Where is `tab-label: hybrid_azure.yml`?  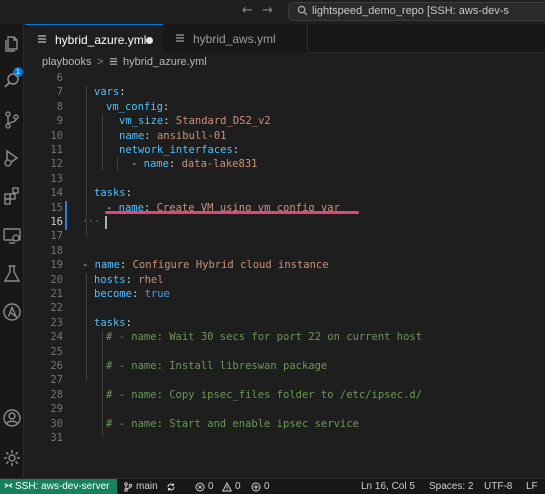 tab-label: hybrid_azure.yml is located at coordinates (101, 40).